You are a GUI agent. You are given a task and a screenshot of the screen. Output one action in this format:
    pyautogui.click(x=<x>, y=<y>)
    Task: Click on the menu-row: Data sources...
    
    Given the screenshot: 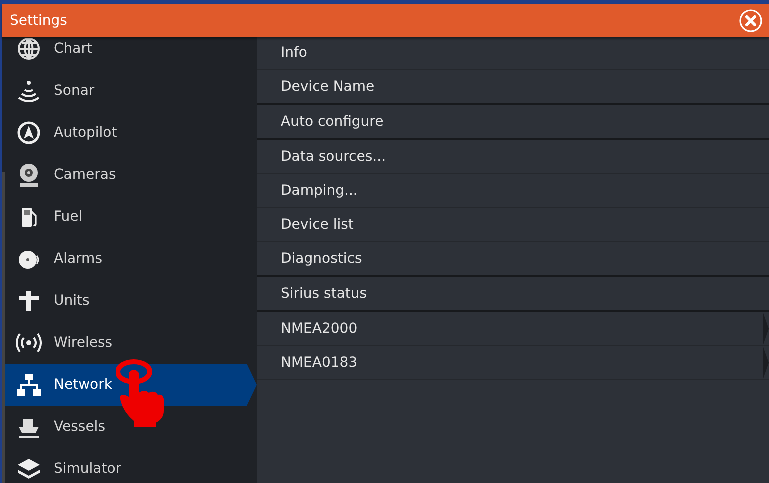 What is the action you would take?
    pyautogui.click(x=513, y=157)
    